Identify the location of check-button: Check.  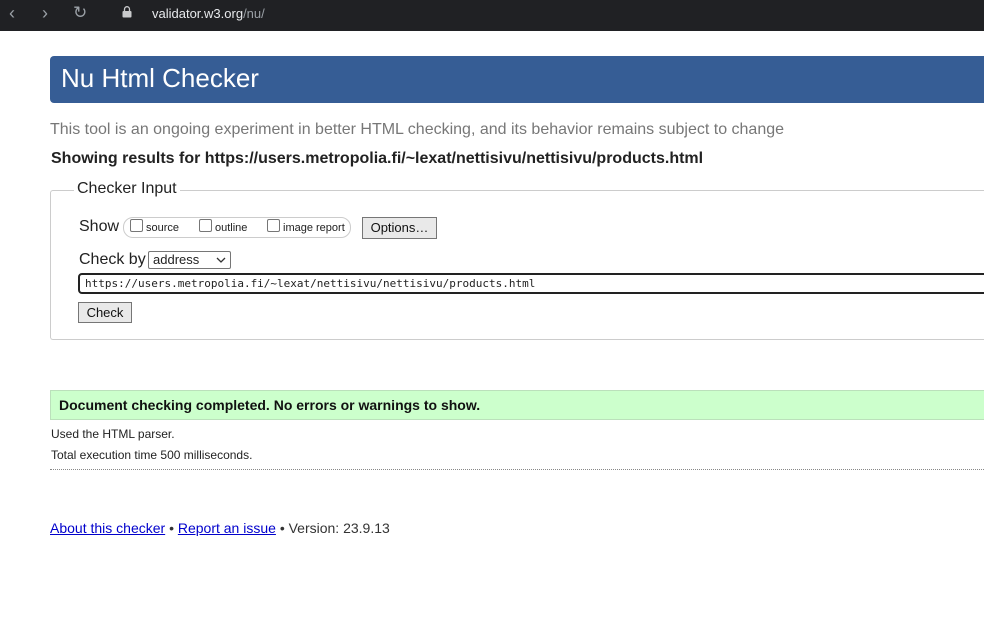
(105, 312).